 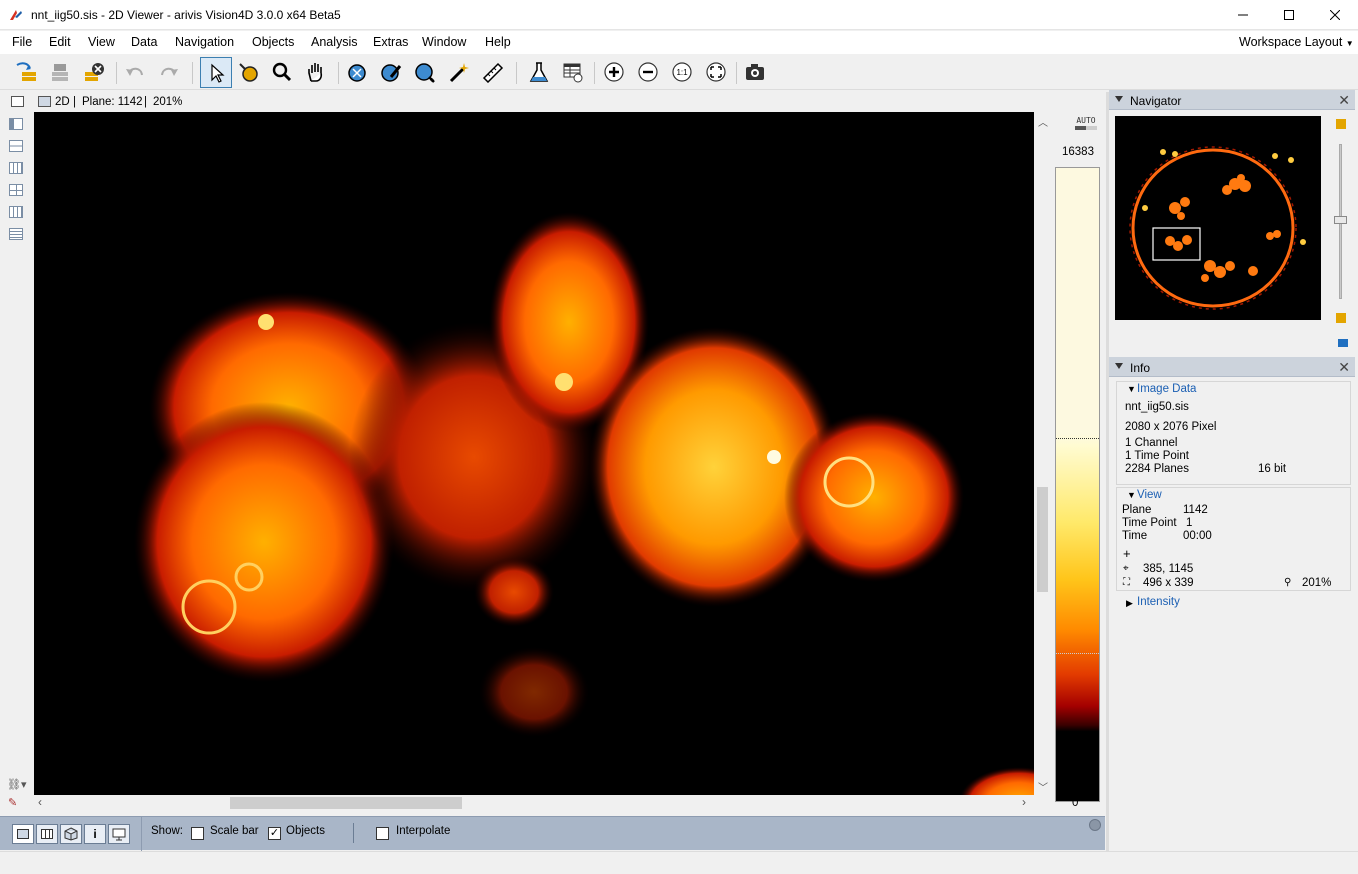 What do you see at coordinates (682, 72) in the screenshot?
I see `zoom-1to1-button: 1:1` at bounding box center [682, 72].